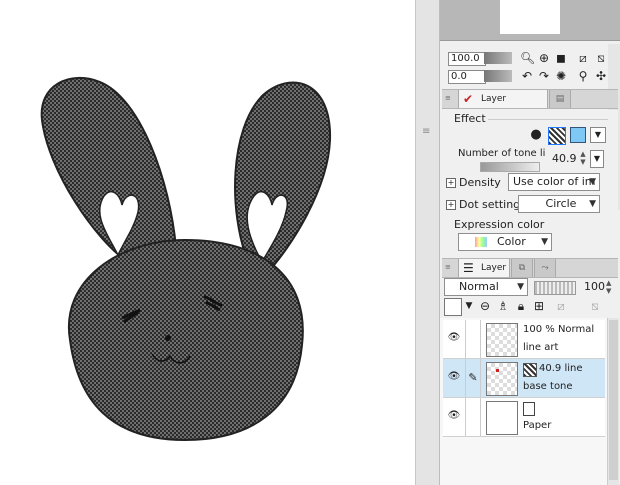 The height and width of the screenshot is (485, 620). Describe the element at coordinates (598, 135) in the screenshot. I see `effect-dropdown-arrow: ▼` at that location.